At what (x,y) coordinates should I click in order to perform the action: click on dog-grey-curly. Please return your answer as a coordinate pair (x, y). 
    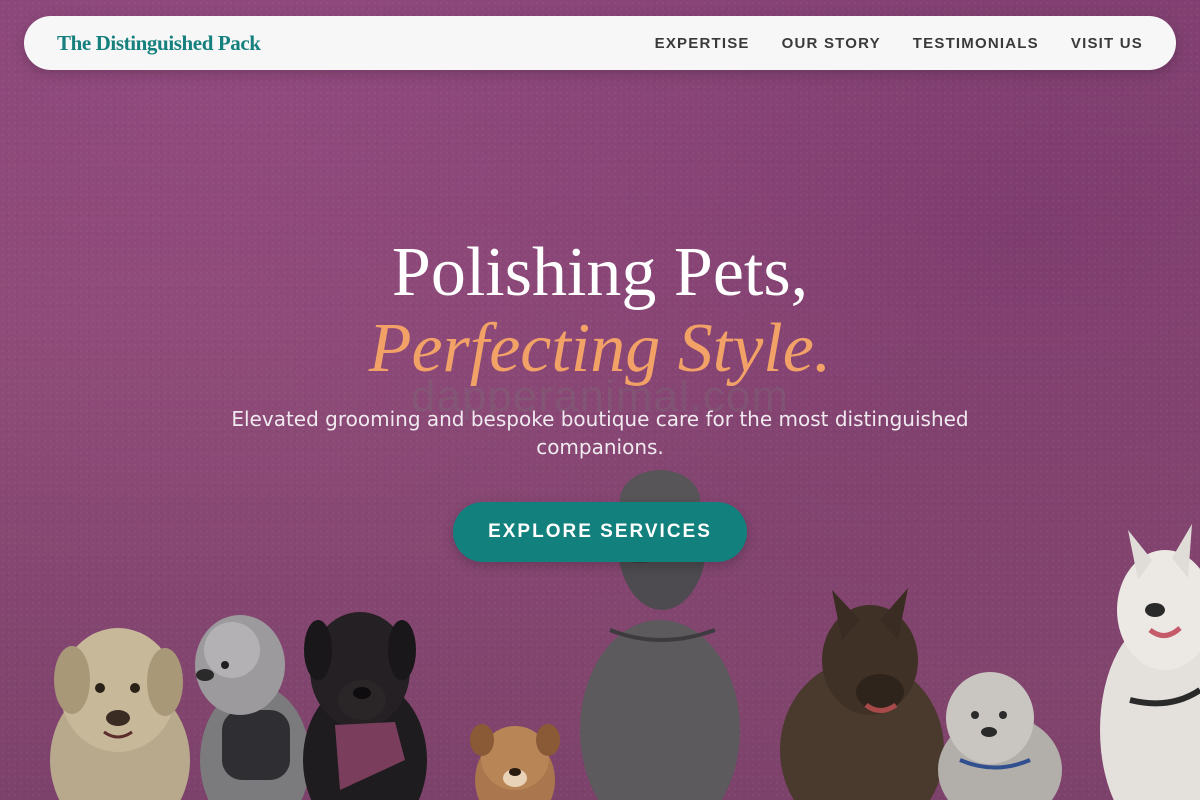
    Looking at the image, I should click on (252, 707).